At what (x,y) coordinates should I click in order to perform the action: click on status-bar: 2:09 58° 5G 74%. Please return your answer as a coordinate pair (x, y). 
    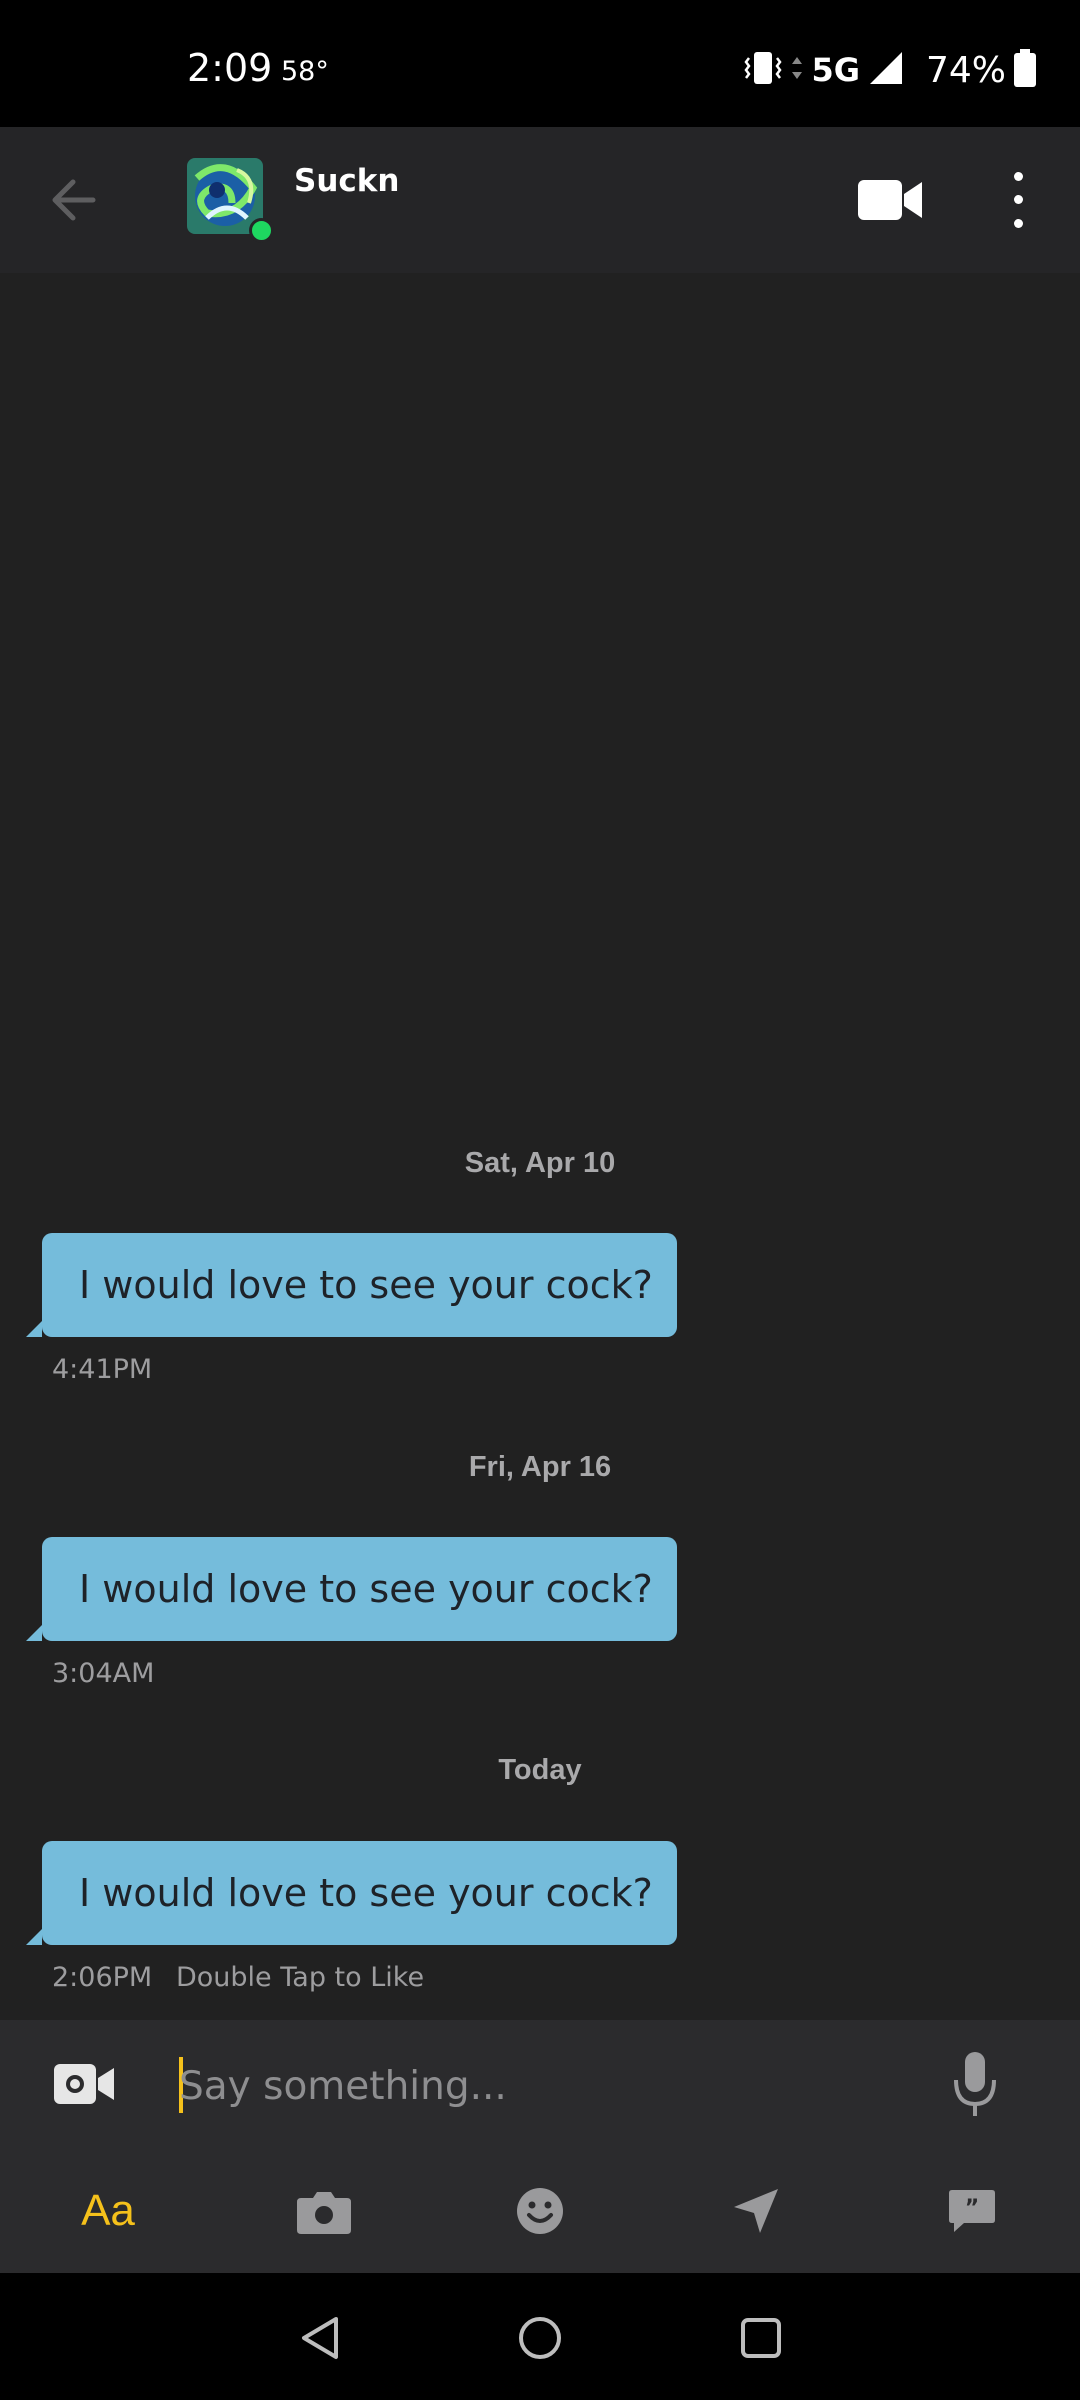
    Looking at the image, I should click on (540, 63).